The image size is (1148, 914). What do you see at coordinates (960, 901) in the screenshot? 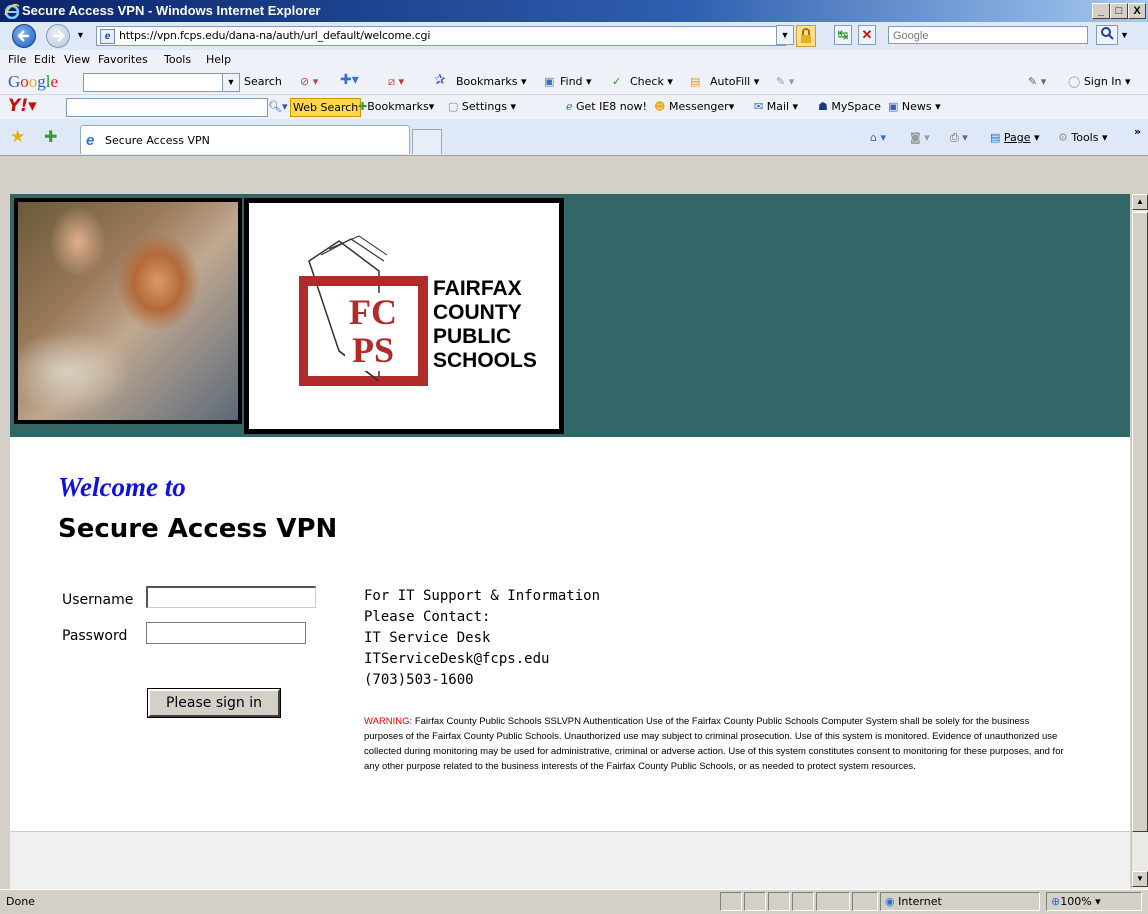
I see `security-zone: ◉ Internet` at bounding box center [960, 901].